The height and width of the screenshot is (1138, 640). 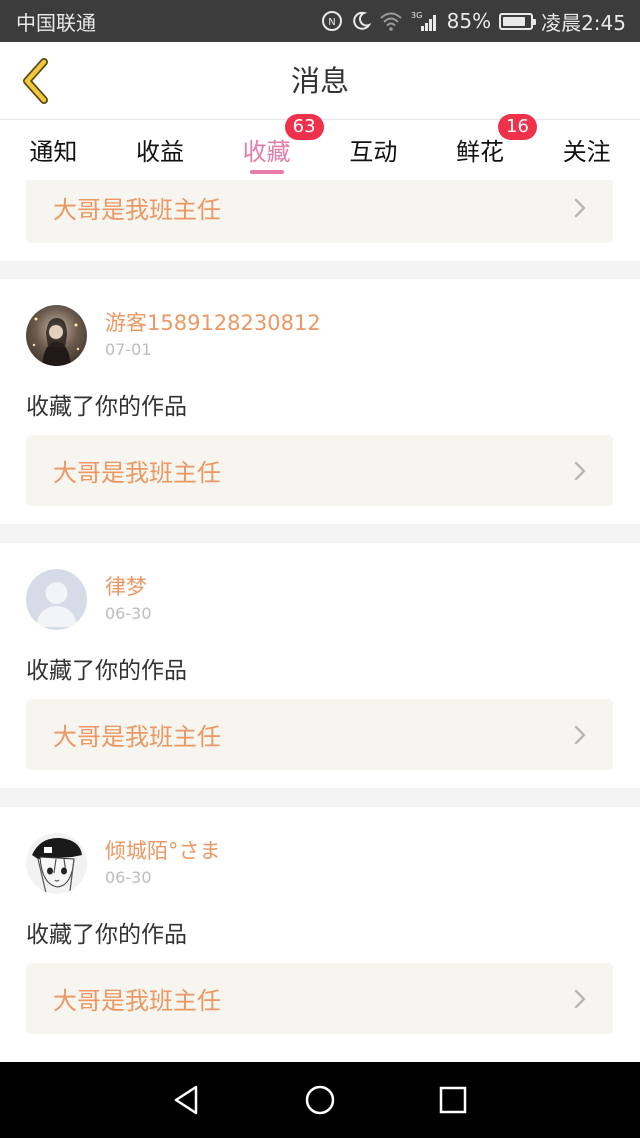 I want to click on tab-label: 关注, so click(x=586, y=152).